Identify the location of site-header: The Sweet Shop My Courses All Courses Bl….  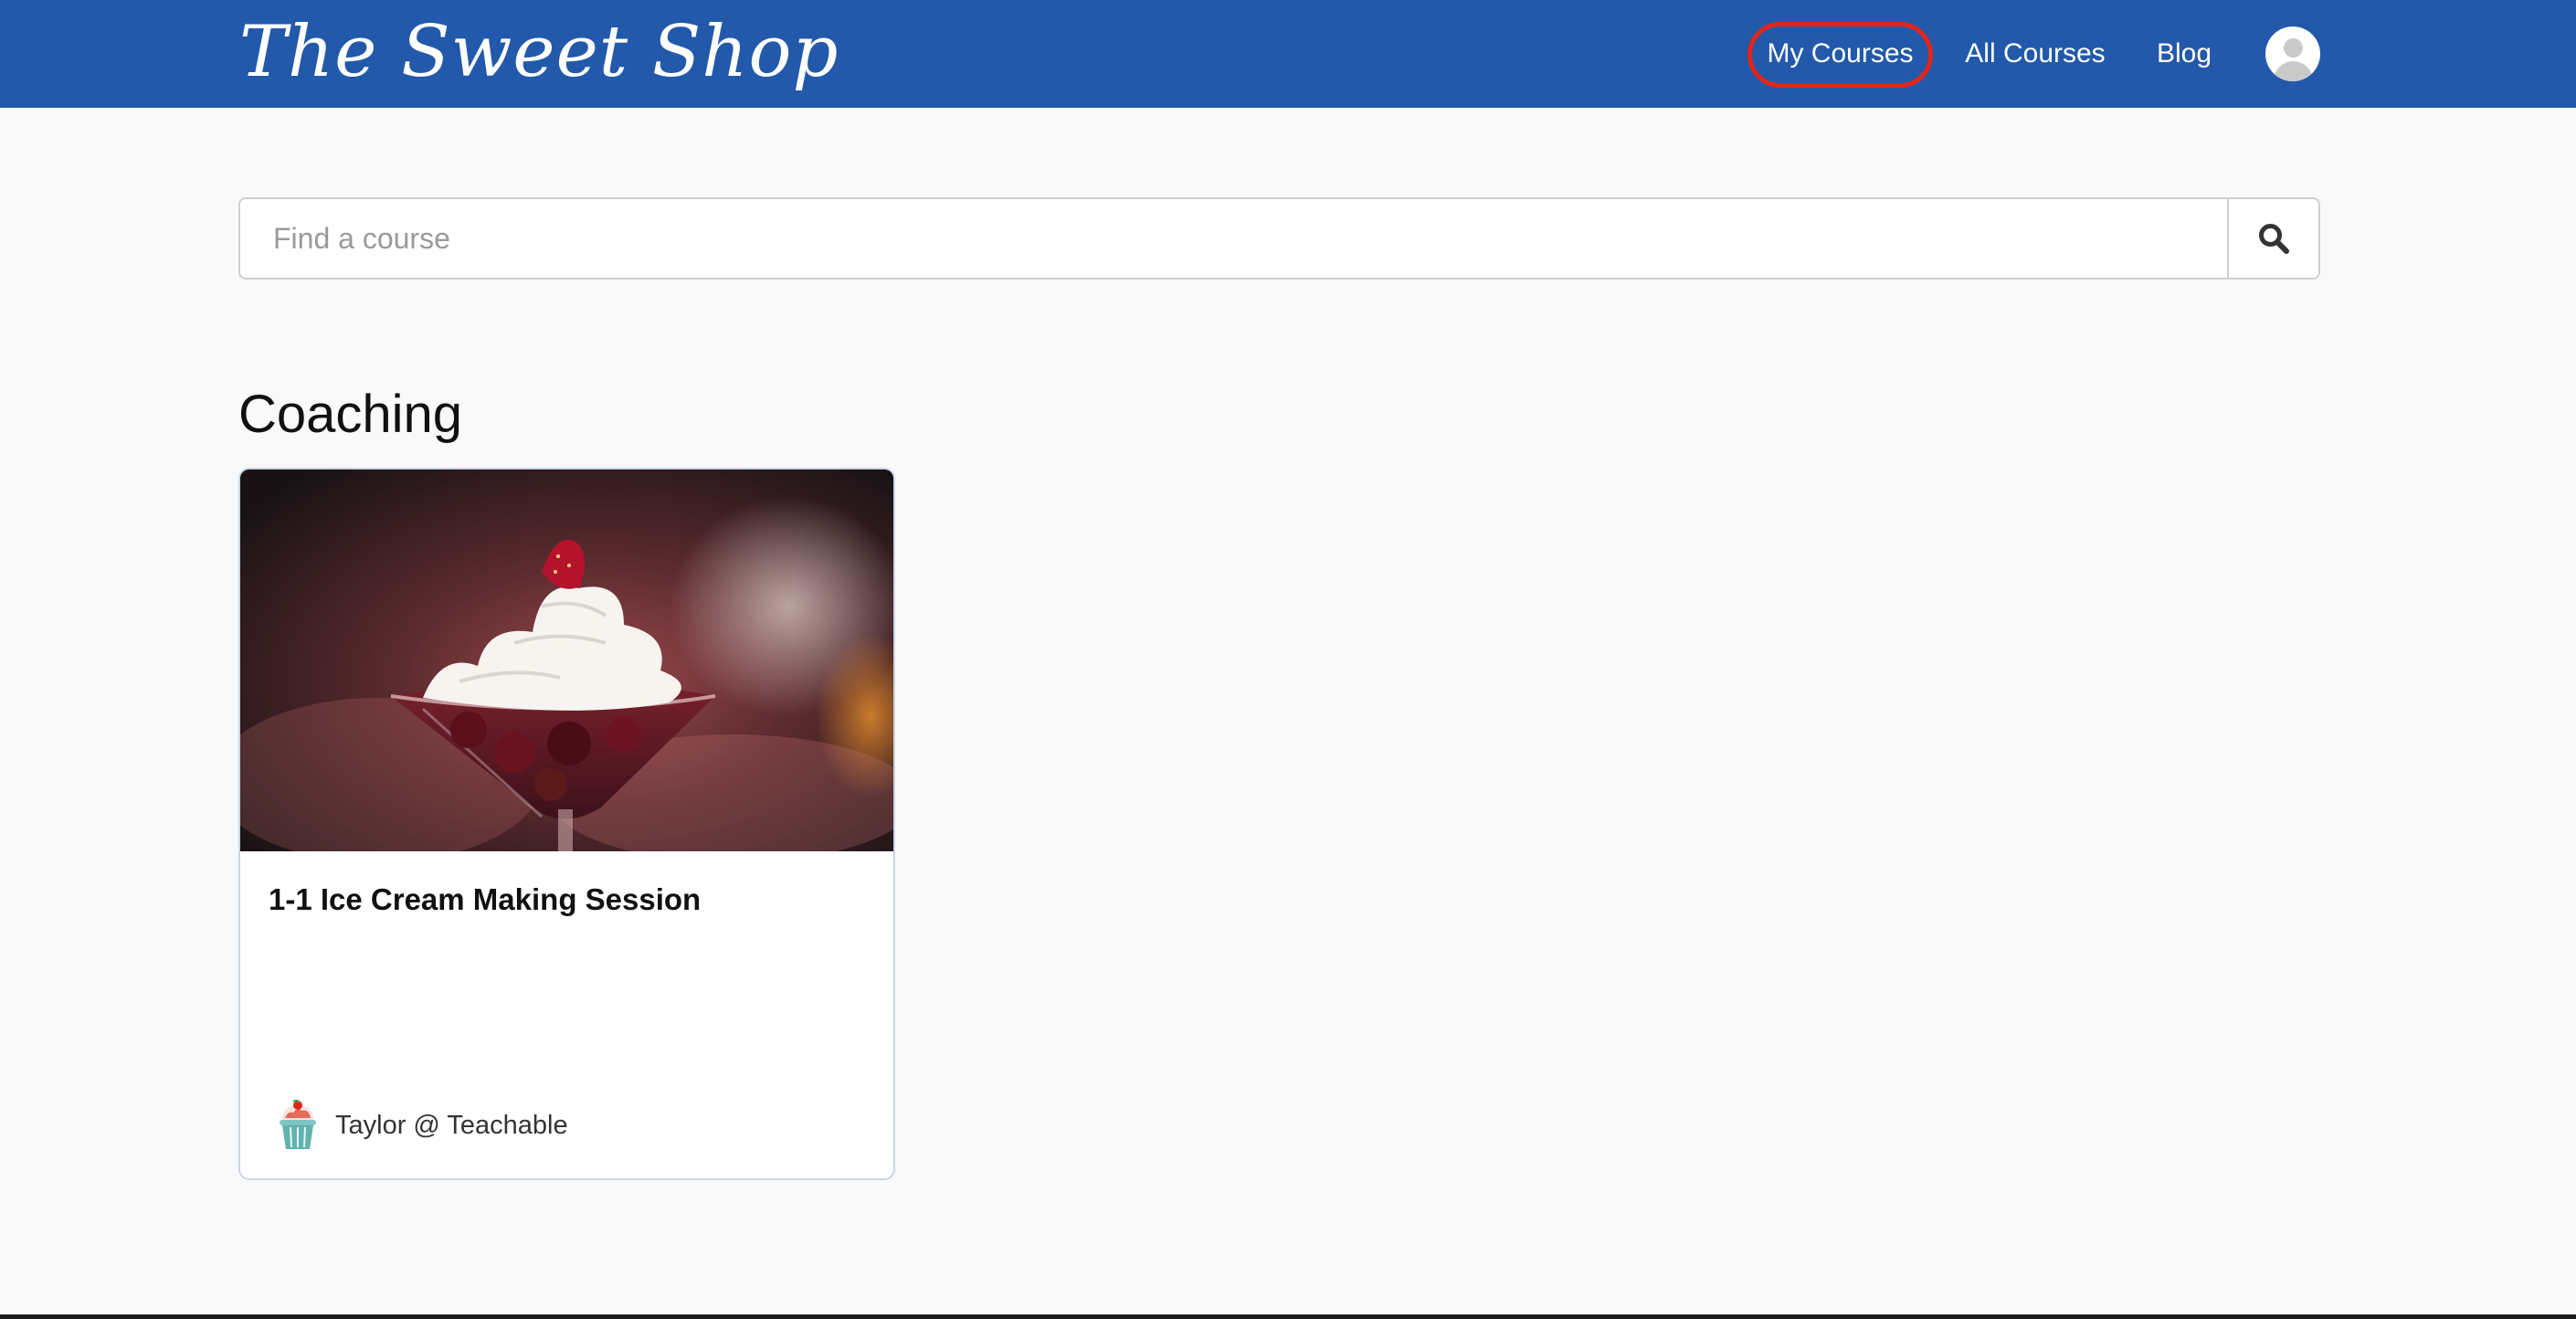
(1288, 54).